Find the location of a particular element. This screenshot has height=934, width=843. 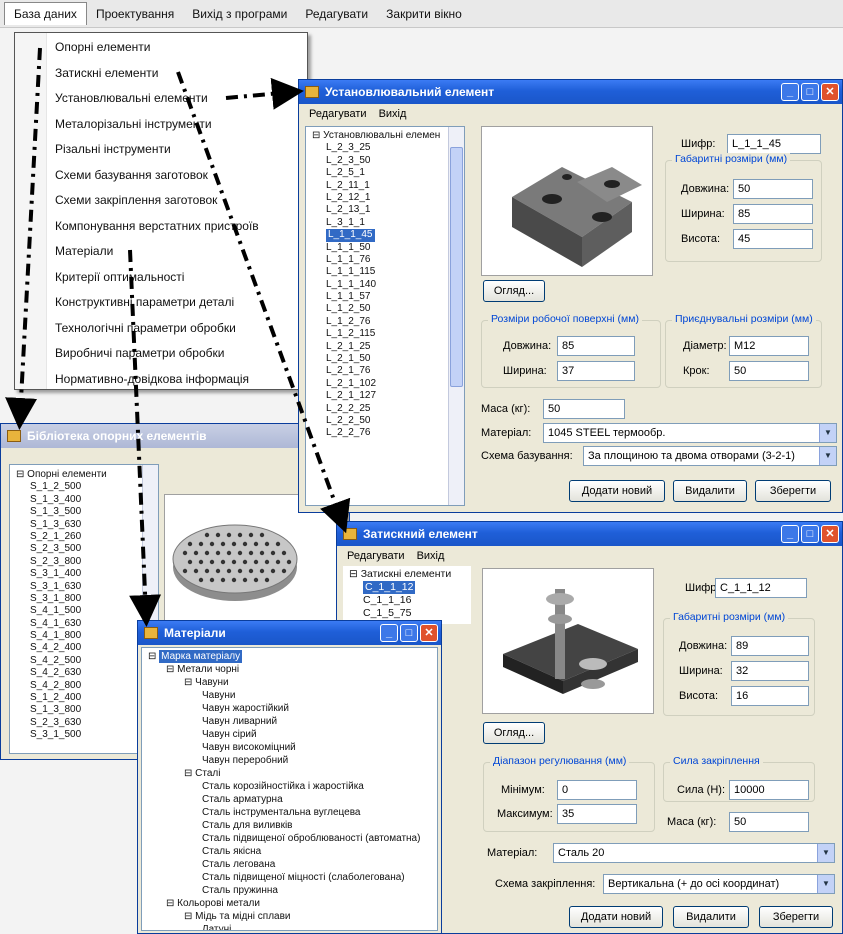

scheme-select: За площиною та двома отворами (3-2-1) ▼ is located at coordinates (710, 456).